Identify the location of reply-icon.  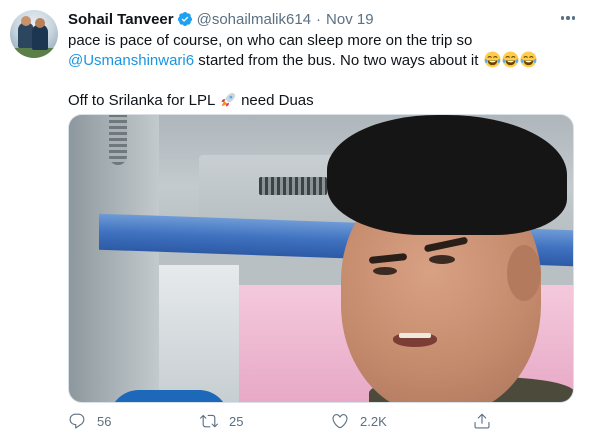
(77, 421).